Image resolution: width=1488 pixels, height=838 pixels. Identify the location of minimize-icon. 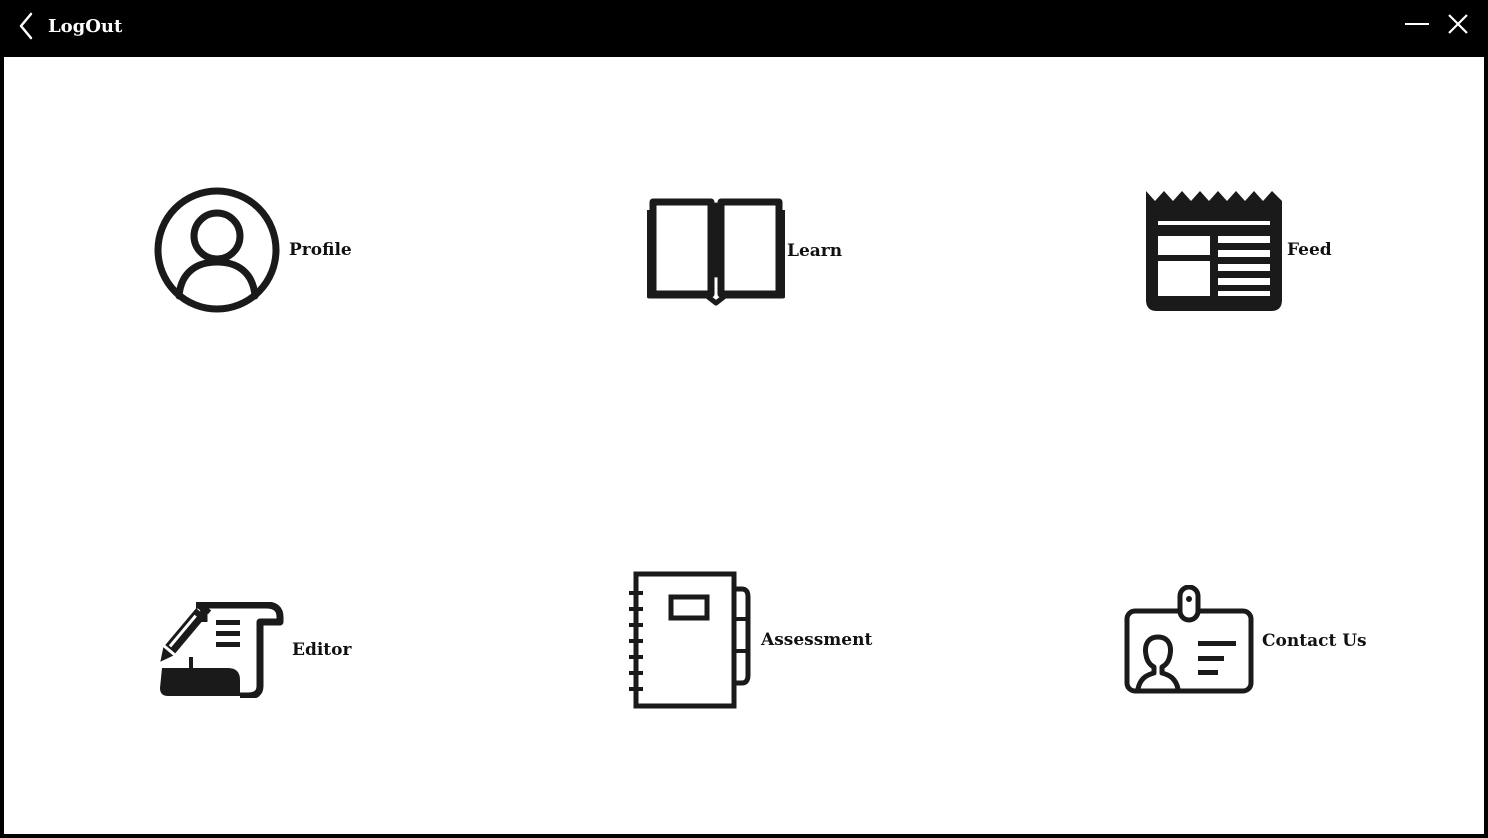
(1417, 26).